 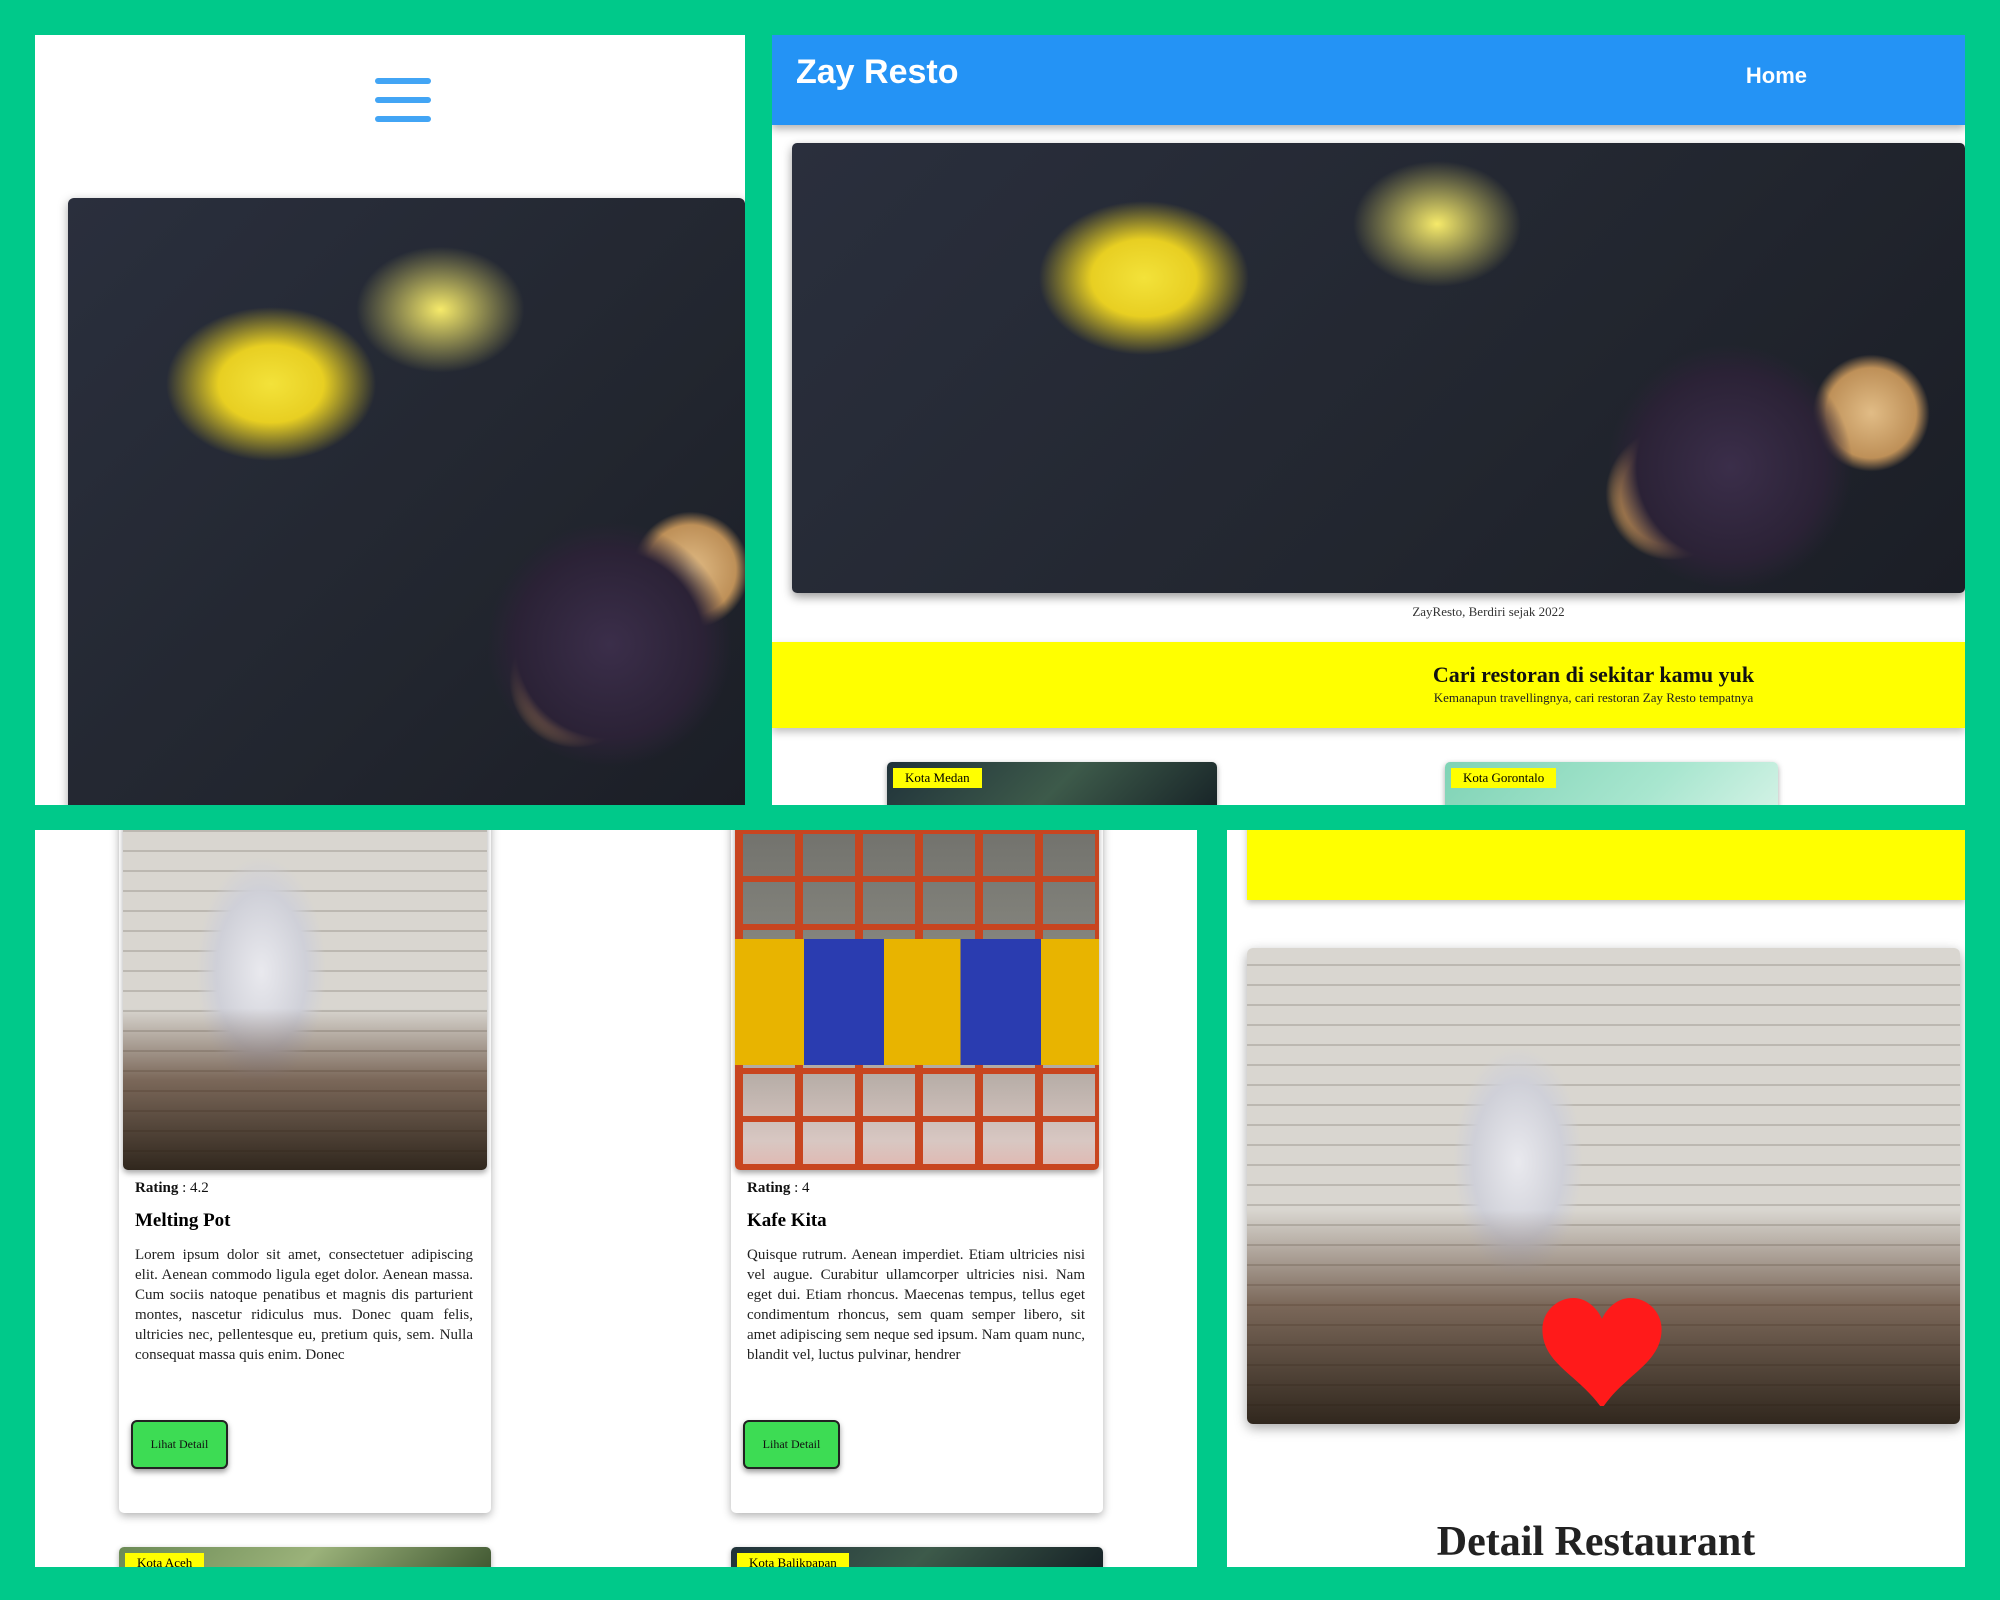 What do you see at coordinates (802, 1188) in the screenshot?
I see `rating-value: : 4` at bounding box center [802, 1188].